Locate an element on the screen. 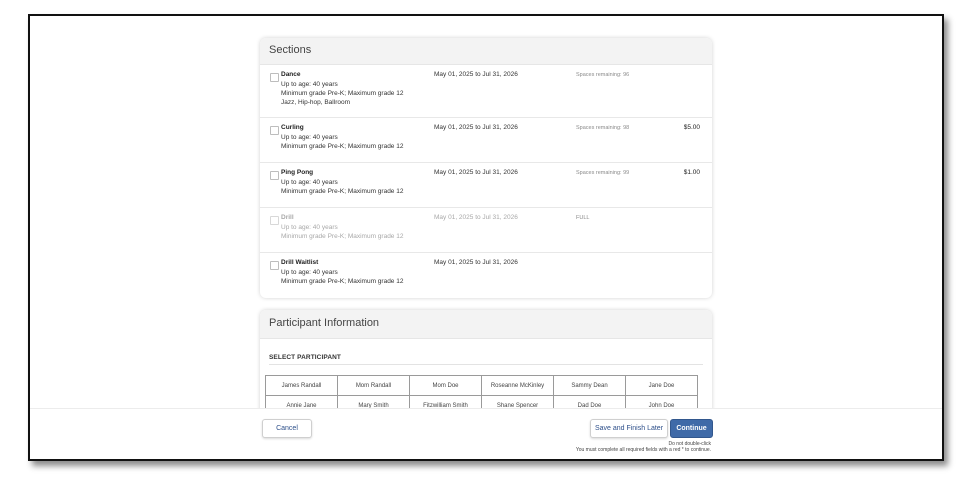 The image size is (970, 480). select-participant-label: SELECT PARTICIPANT is located at coordinates (305, 357).